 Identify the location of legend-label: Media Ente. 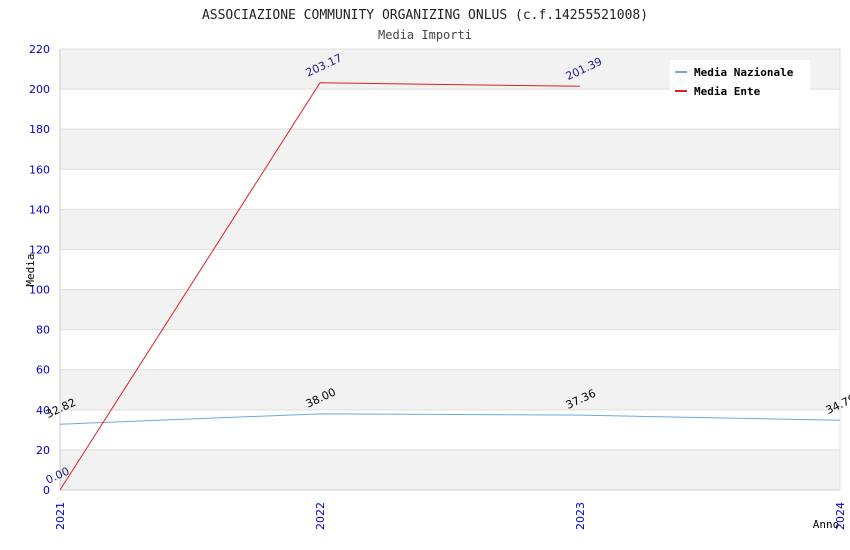
(727, 91).